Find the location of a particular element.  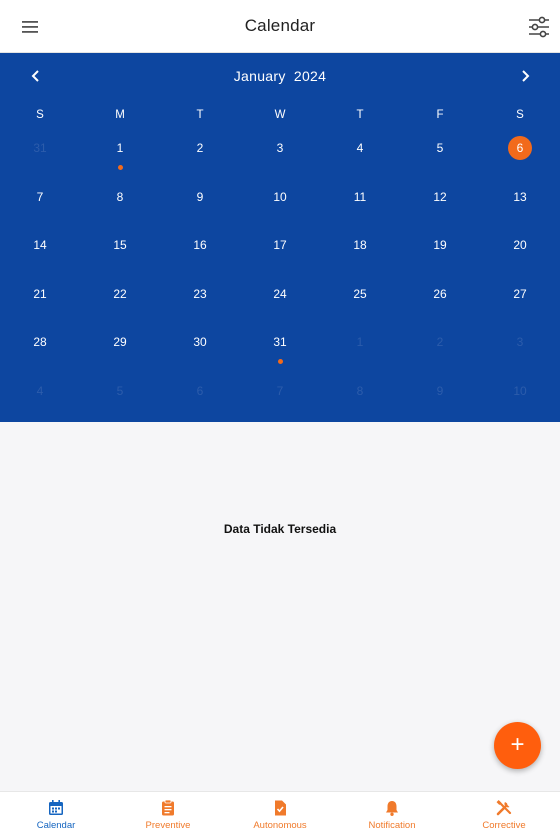

day-number: 8 is located at coordinates (360, 390).